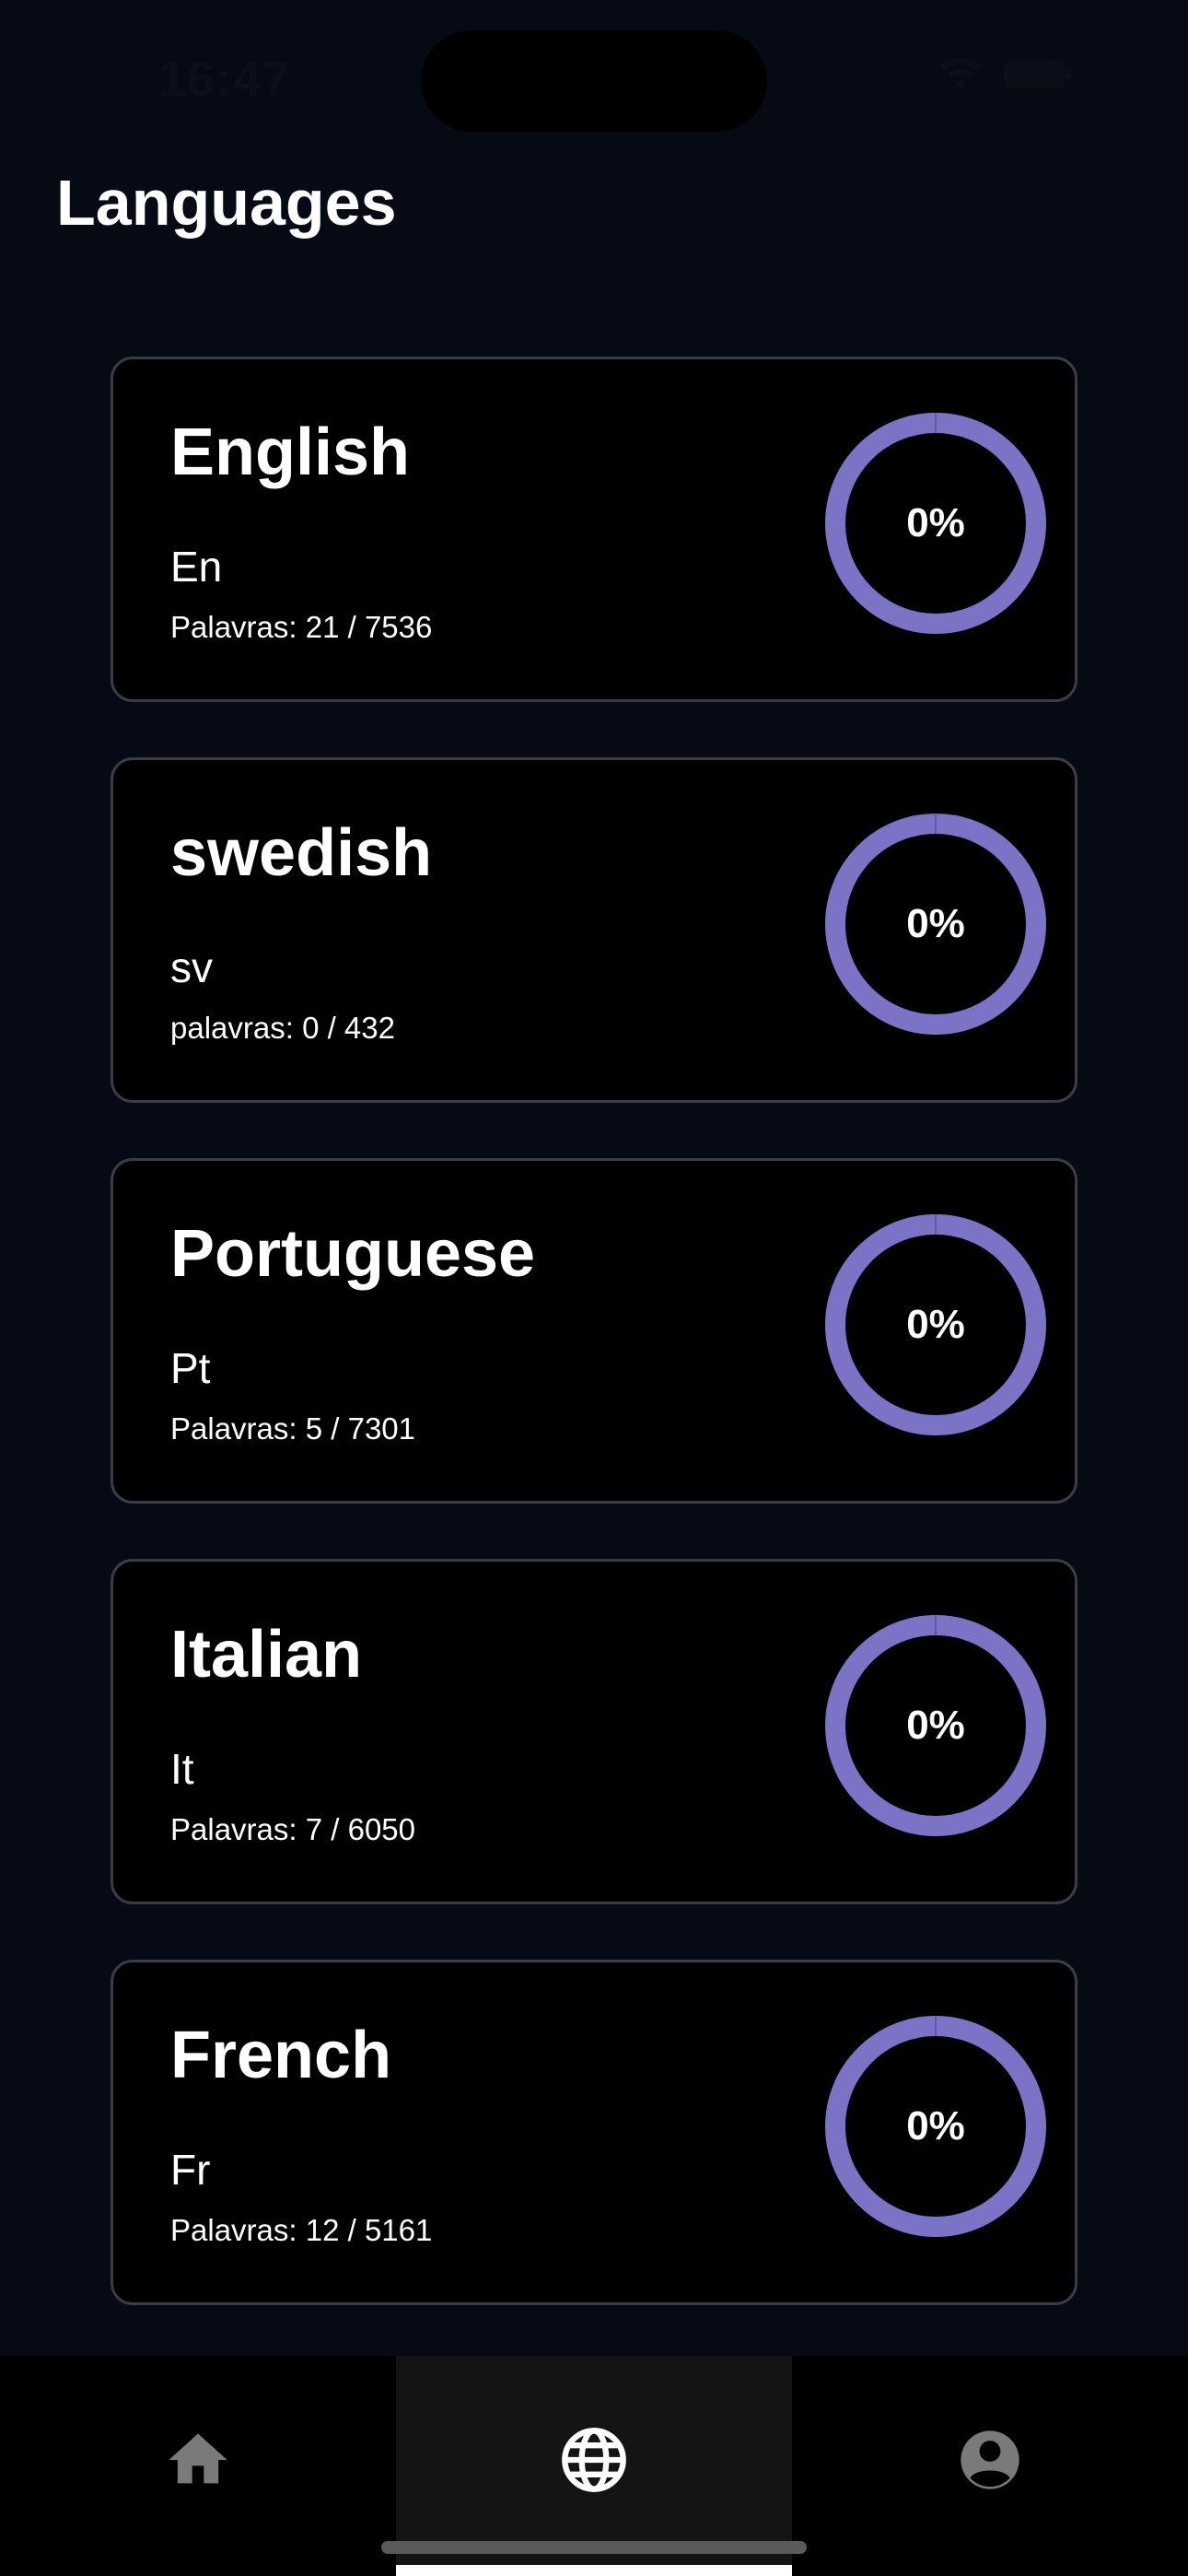 The image size is (1188, 2576). I want to click on tab-profile, so click(990, 2466).